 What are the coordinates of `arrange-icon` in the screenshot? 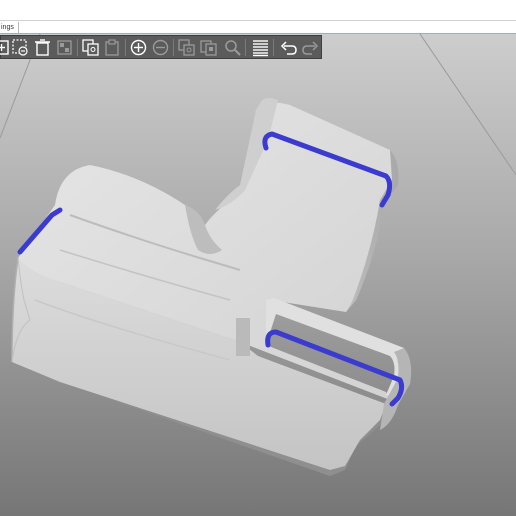 It's located at (64, 47).